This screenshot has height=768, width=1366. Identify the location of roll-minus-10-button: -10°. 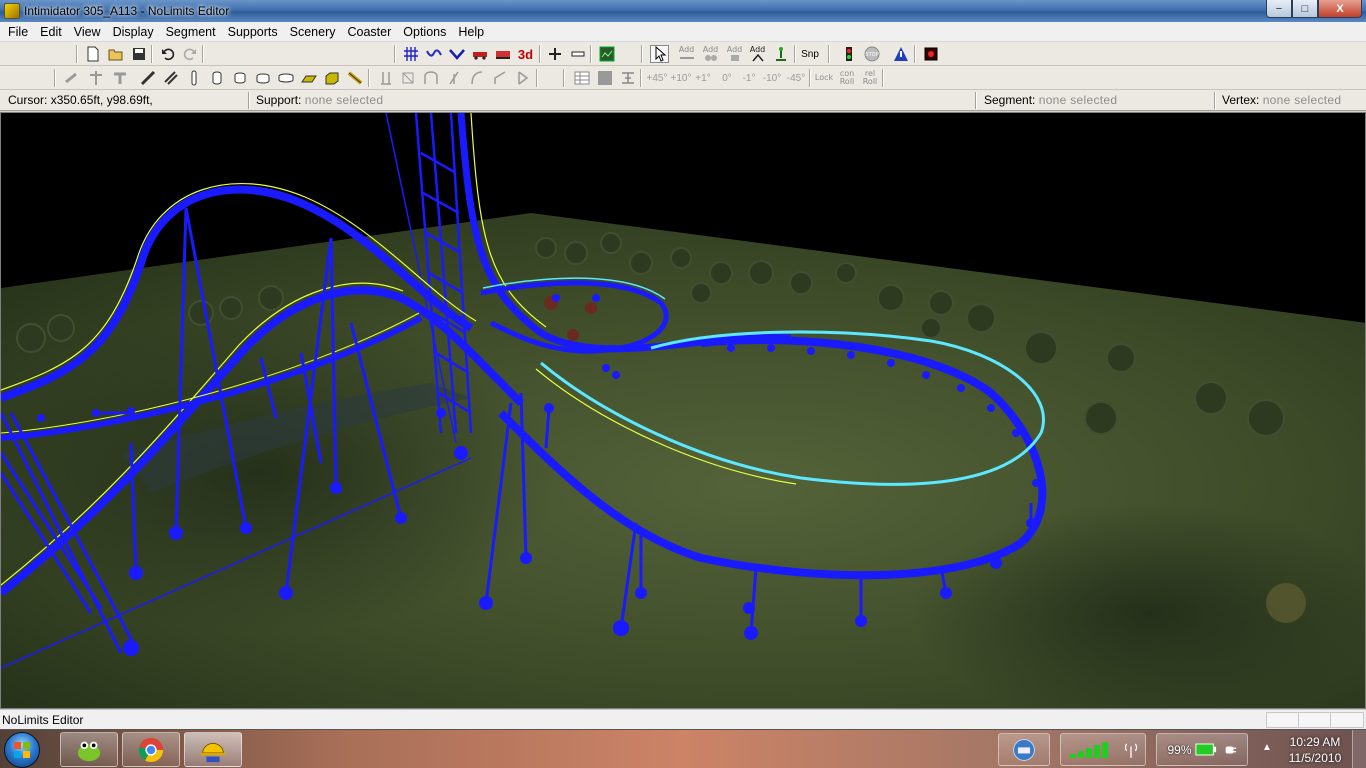
(772, 78).